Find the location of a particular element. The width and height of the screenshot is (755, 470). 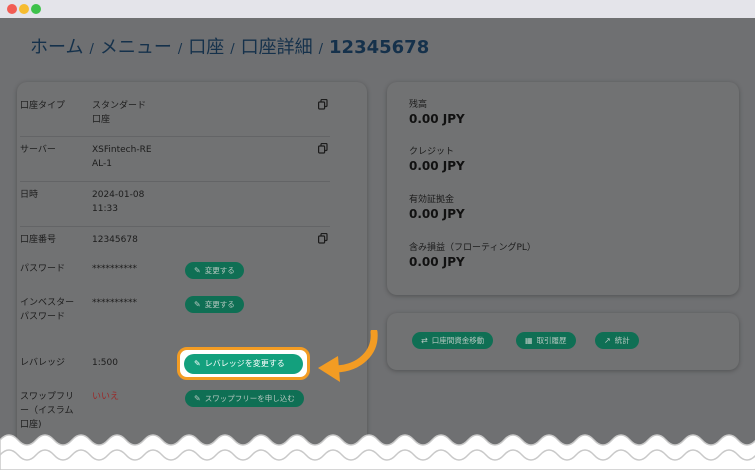

minimize-window-button is located at coordinates (24, 9).